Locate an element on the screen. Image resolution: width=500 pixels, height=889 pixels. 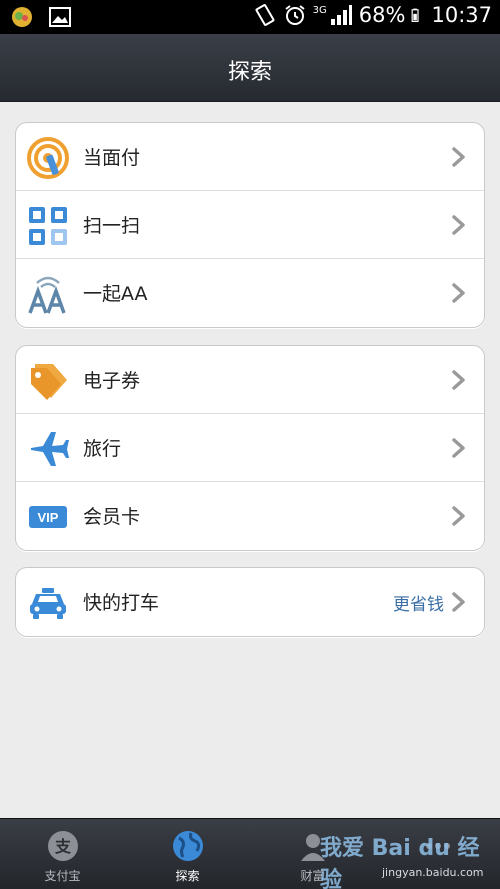
menu-item-label: 快的打车 is located at coordinates (121, 603).